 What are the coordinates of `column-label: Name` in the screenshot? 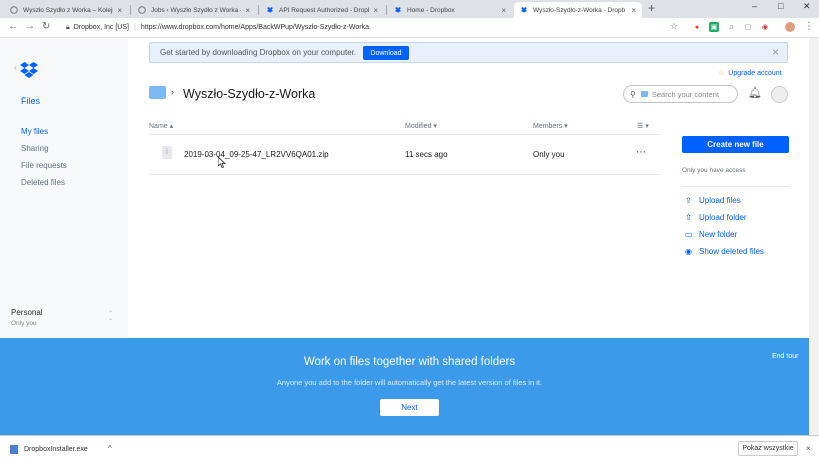 It's located at (158, 126).